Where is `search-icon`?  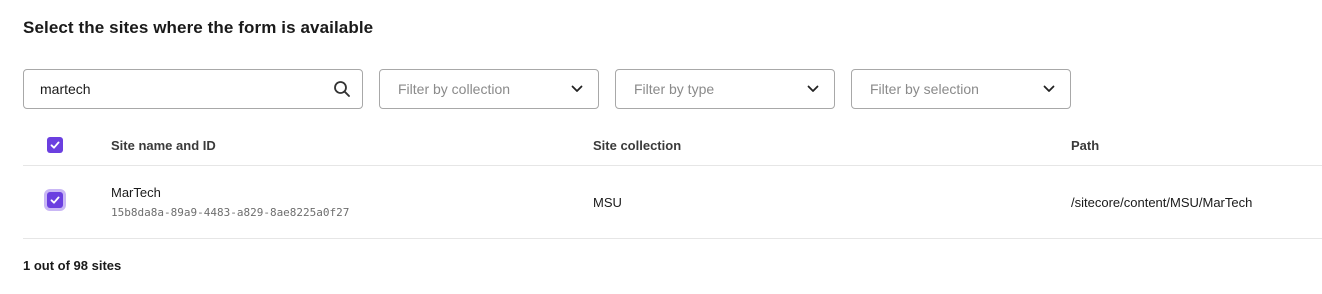 search-icon is located at coordinates (342, 89).